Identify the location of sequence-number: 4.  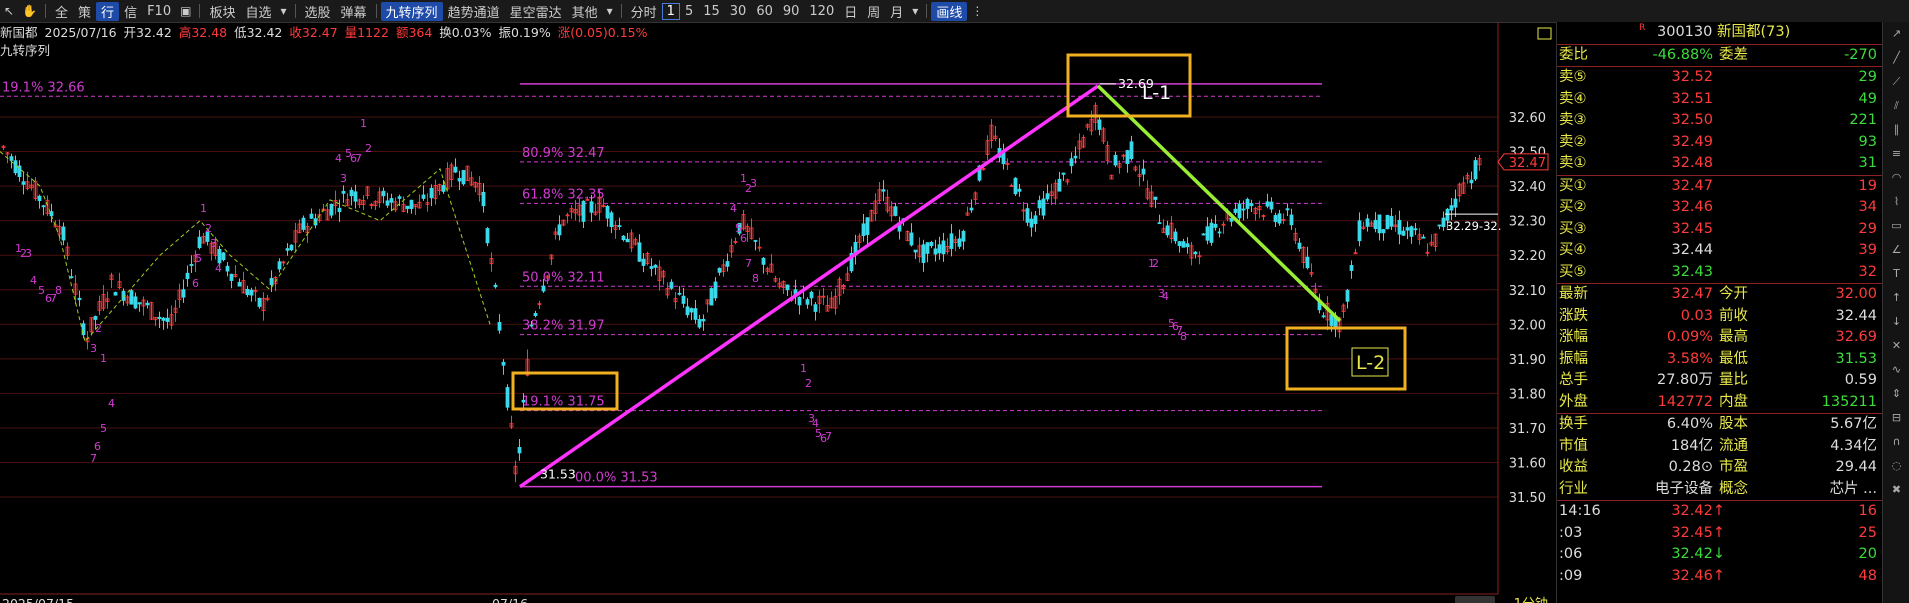
(1165, 296).